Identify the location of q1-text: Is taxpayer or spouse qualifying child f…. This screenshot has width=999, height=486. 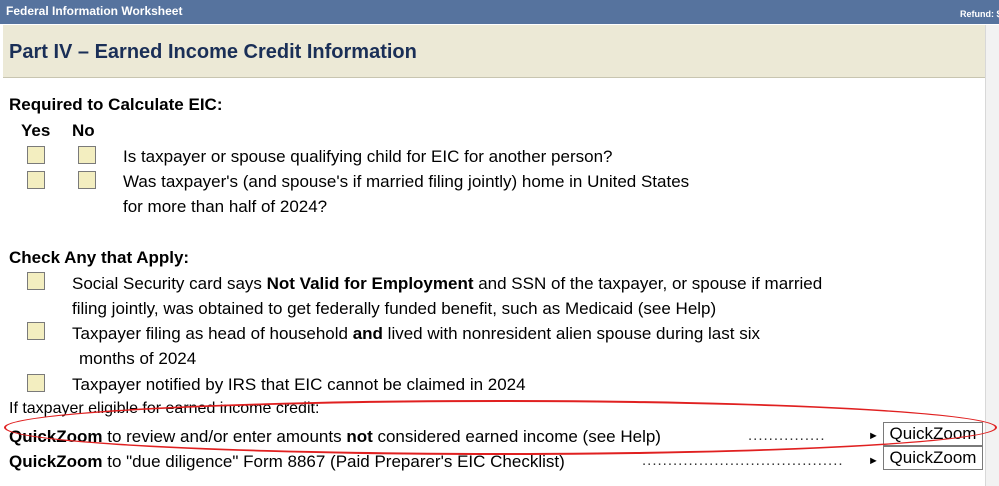
(368, 156).